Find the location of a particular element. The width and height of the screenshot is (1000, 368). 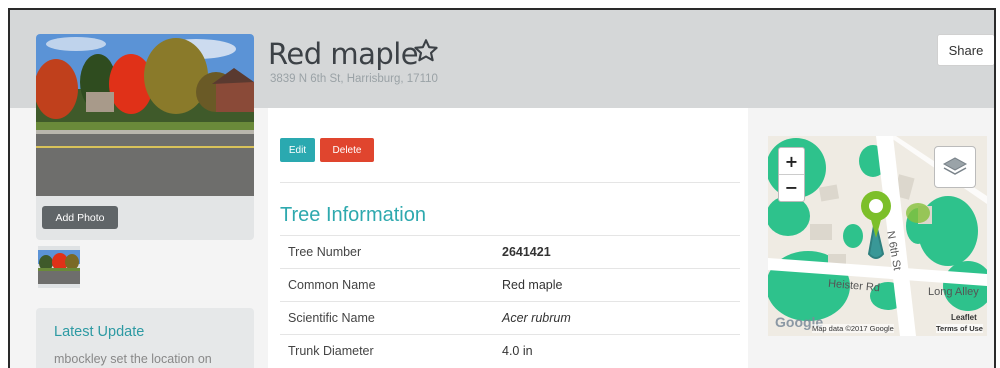

zoom-control: + − is located at coordinates (791, 174).